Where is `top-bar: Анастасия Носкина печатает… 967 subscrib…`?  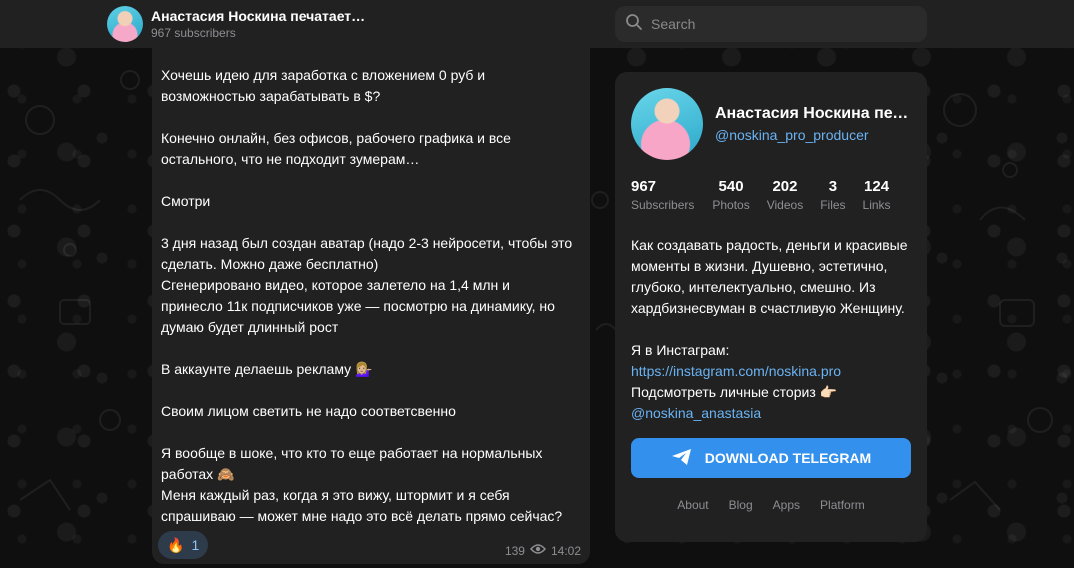 top-bar: Анастасия Носкина печатает… 967 subscrib… is located at coordinates (537, 24).